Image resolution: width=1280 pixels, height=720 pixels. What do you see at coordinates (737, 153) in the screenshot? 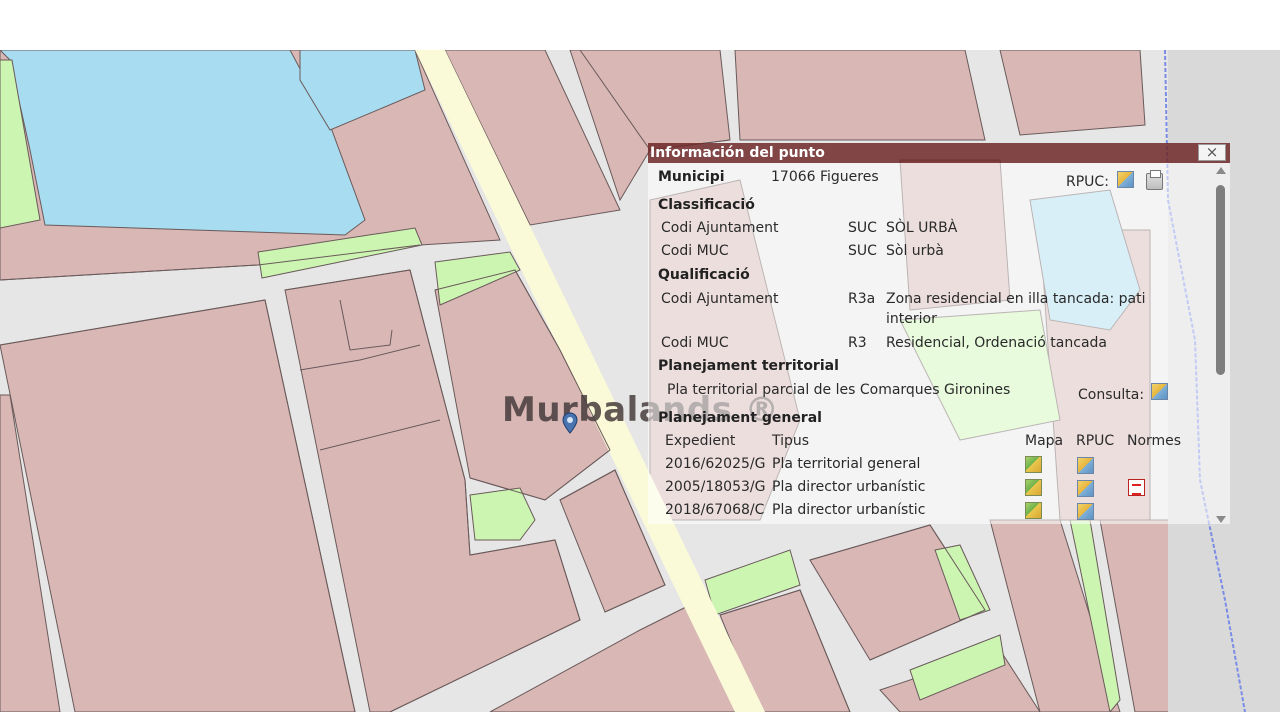
I see `popup-title: Información del punto` at bounding box center [737, 153].